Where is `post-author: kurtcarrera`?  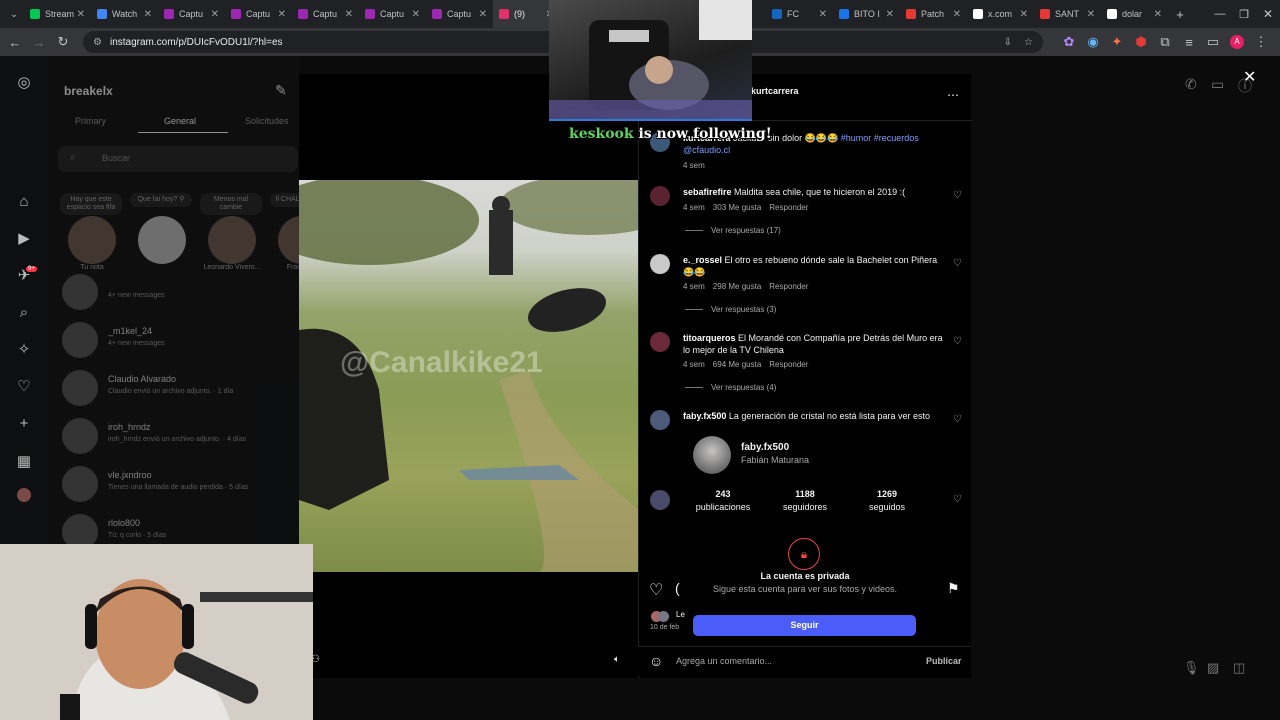
post-author: kurtcarrera is located at coordinates (775, 91).